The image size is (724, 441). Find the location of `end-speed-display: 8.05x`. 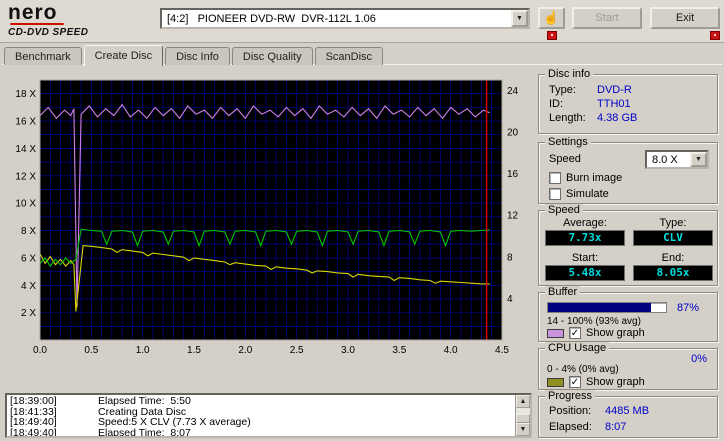

end-speed-display: 8.05x is located at coordinates (673, 273).